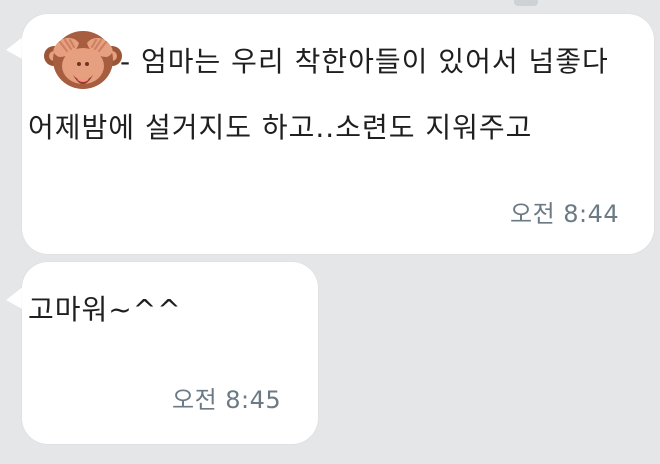 The height and width of the screenshot is (464, 660). What do you see at coordinates (565, 214) in the screenshot?
I see `message-1-time: 오전 8:44` at bounding box center [565, 214].